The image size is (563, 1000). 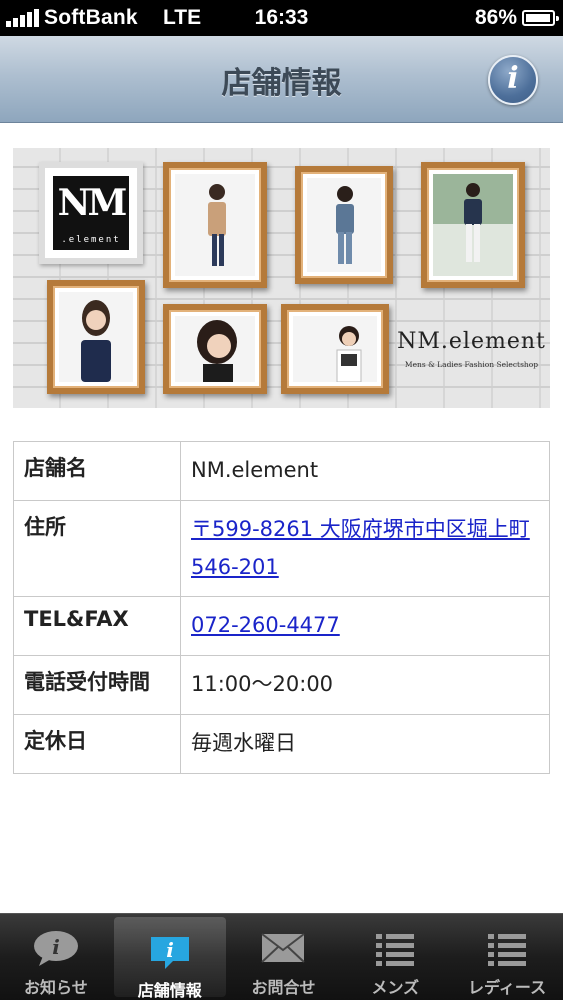 I want to click on brand-tagline: Mens & Ladies Fashion Selectshop, so click(x=471, y=364).